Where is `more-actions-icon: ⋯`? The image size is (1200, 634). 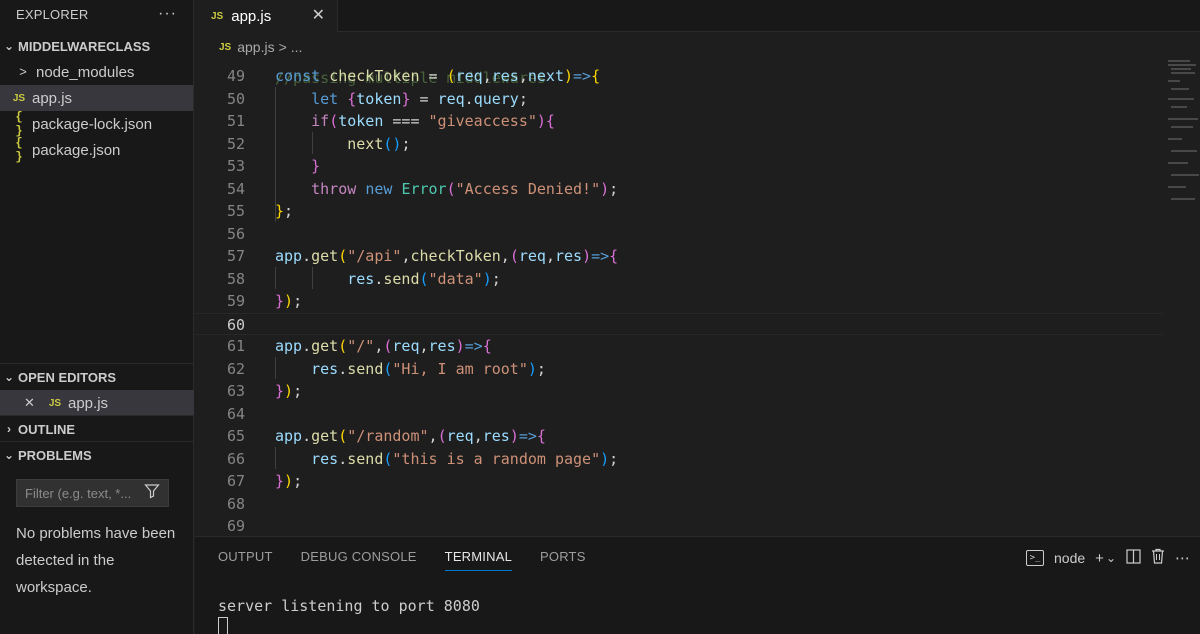 more-actions-icon: ⋯ is located at coordinates (1182, 558).